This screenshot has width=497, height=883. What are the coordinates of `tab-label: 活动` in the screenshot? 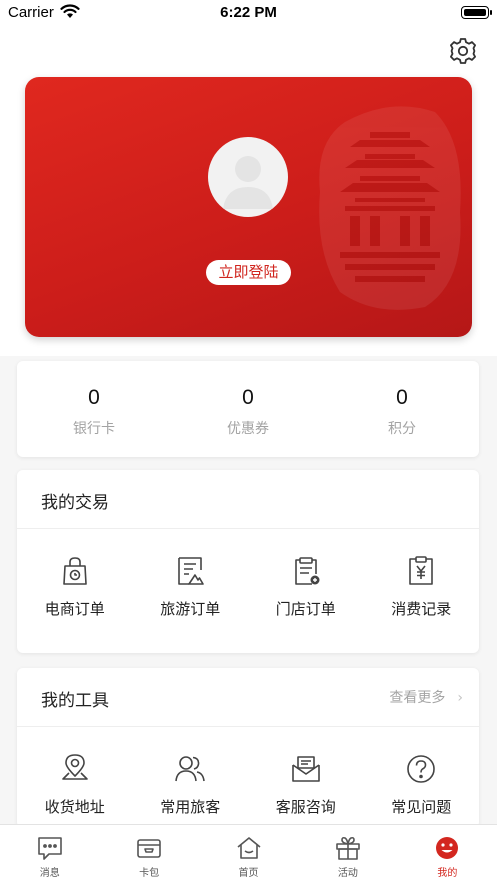 It's located at (347, 873).